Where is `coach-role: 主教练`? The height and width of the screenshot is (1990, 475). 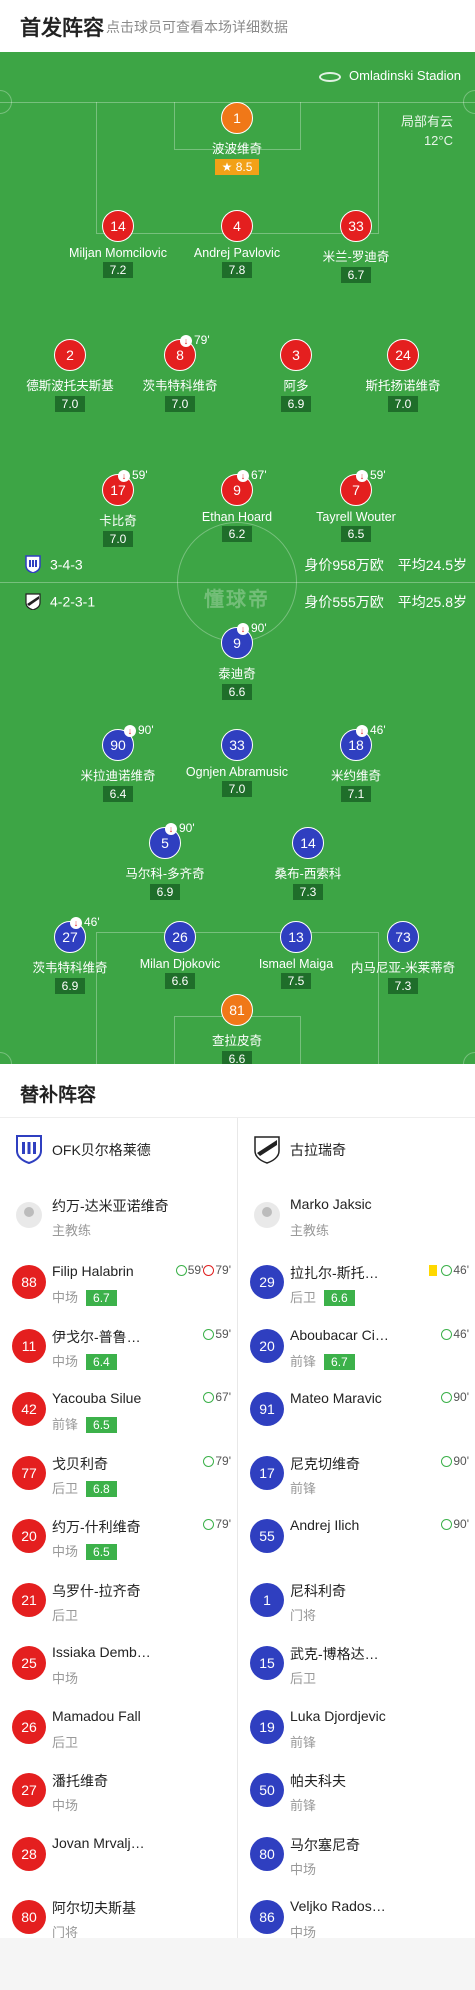 coach-role: 主教练 is located at coordinates (310, 1230).